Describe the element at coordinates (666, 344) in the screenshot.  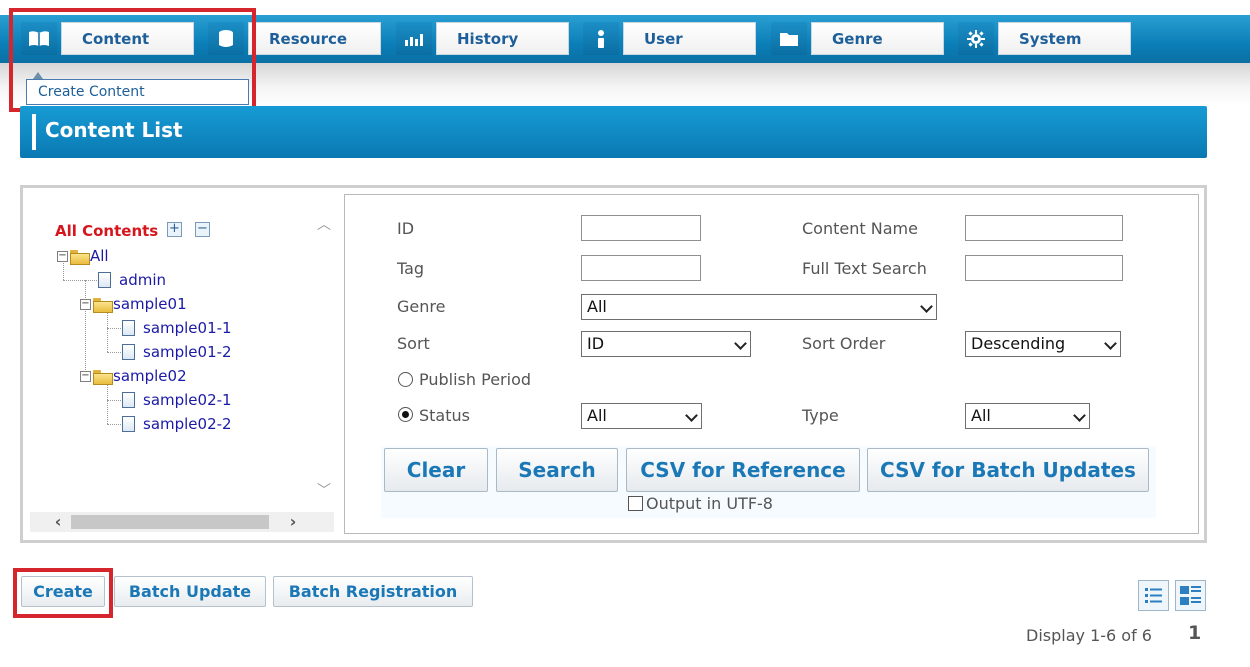
I see `sort-select: ID` at that location.